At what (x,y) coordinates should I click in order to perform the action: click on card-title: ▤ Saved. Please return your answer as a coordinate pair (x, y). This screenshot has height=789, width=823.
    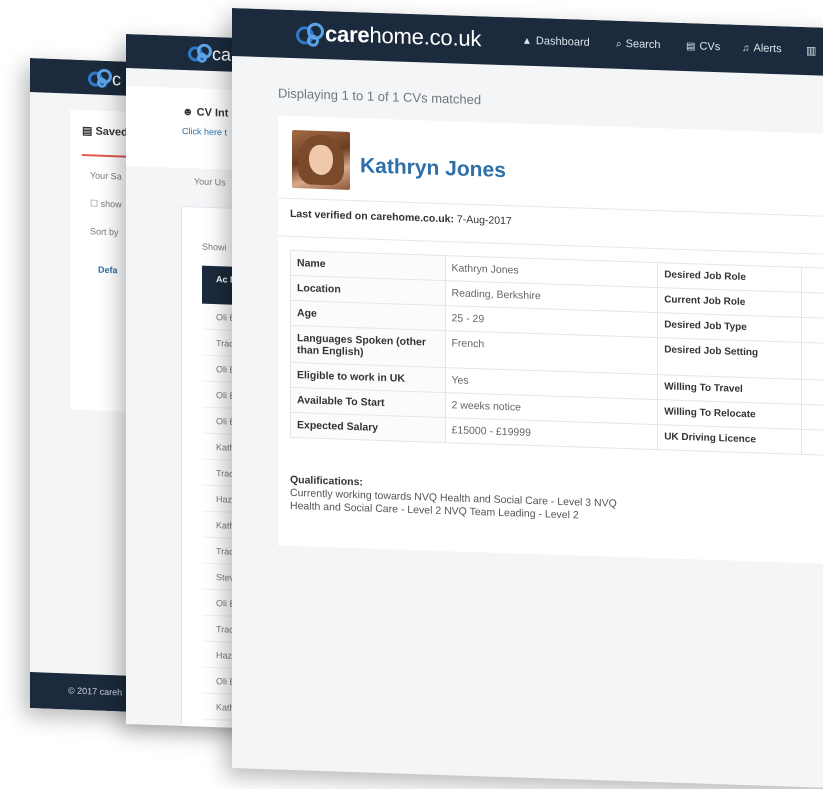
    Looking at the image, I should click on (105, 131).